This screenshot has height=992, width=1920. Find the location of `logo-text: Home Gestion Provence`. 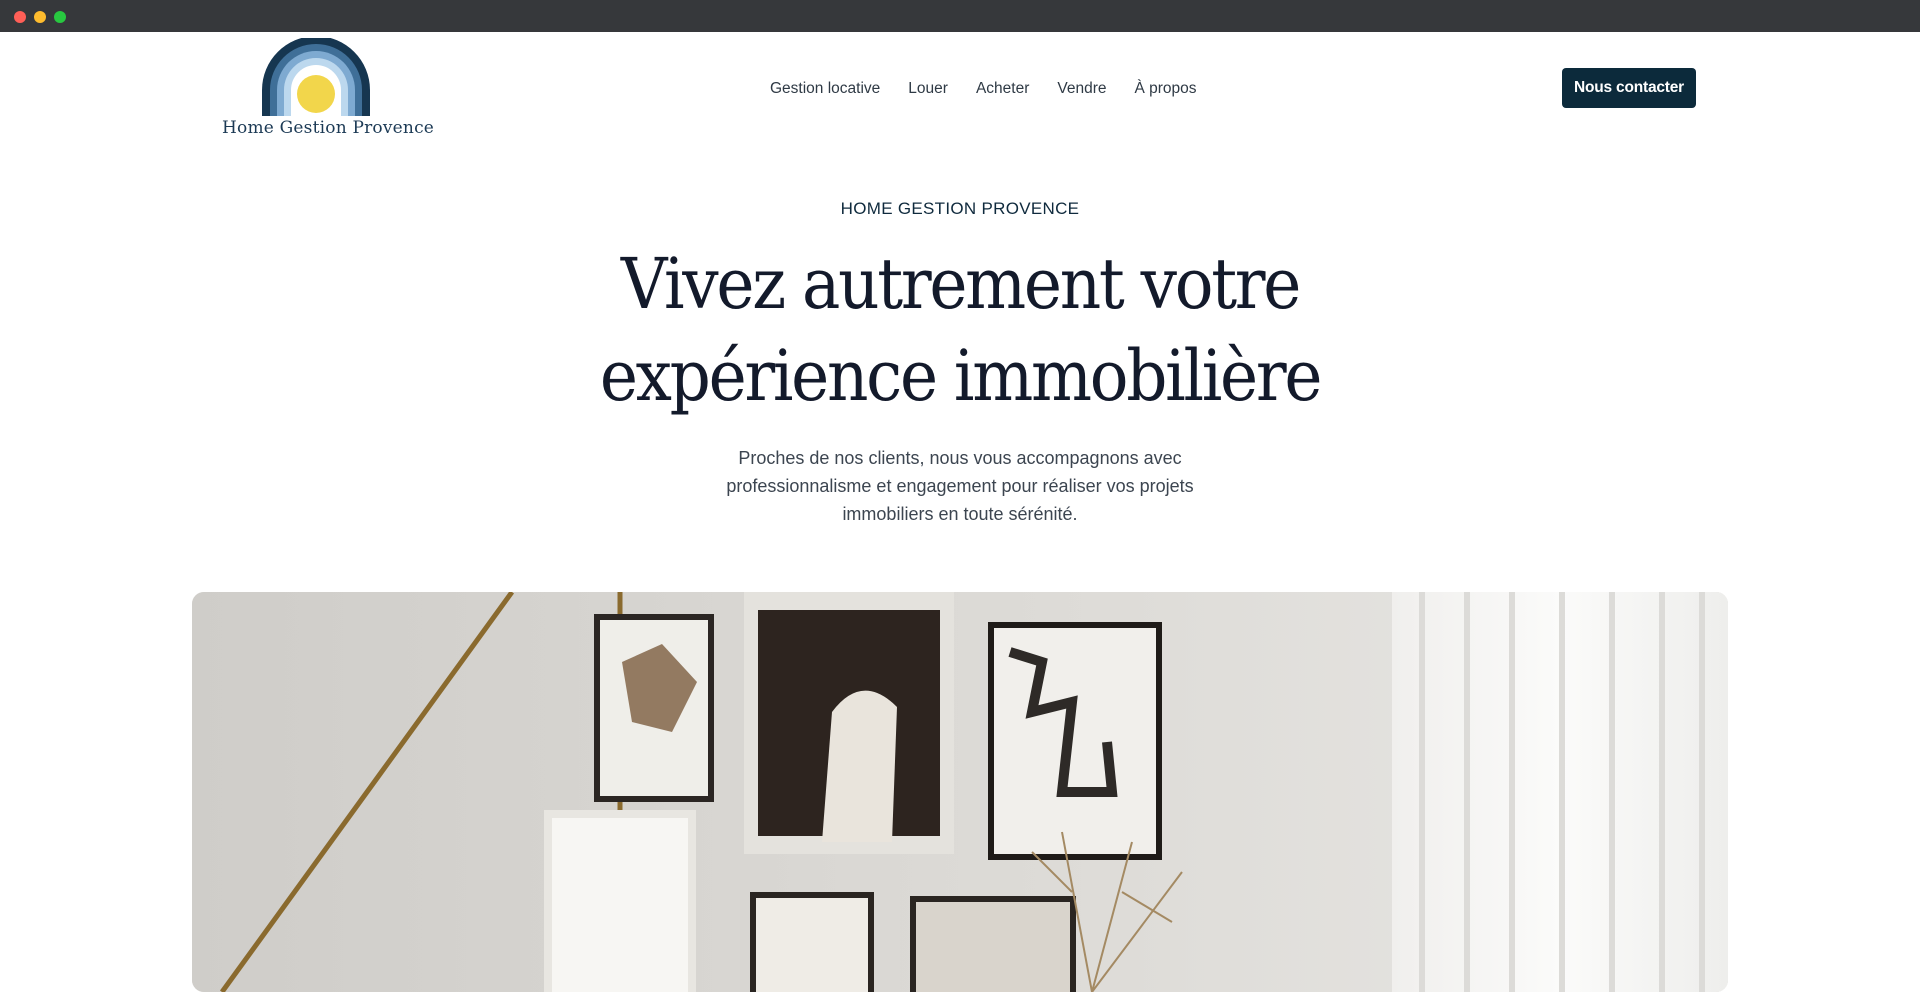

logo-text: Home Gestion Provence is located at coordinates (328, 128).